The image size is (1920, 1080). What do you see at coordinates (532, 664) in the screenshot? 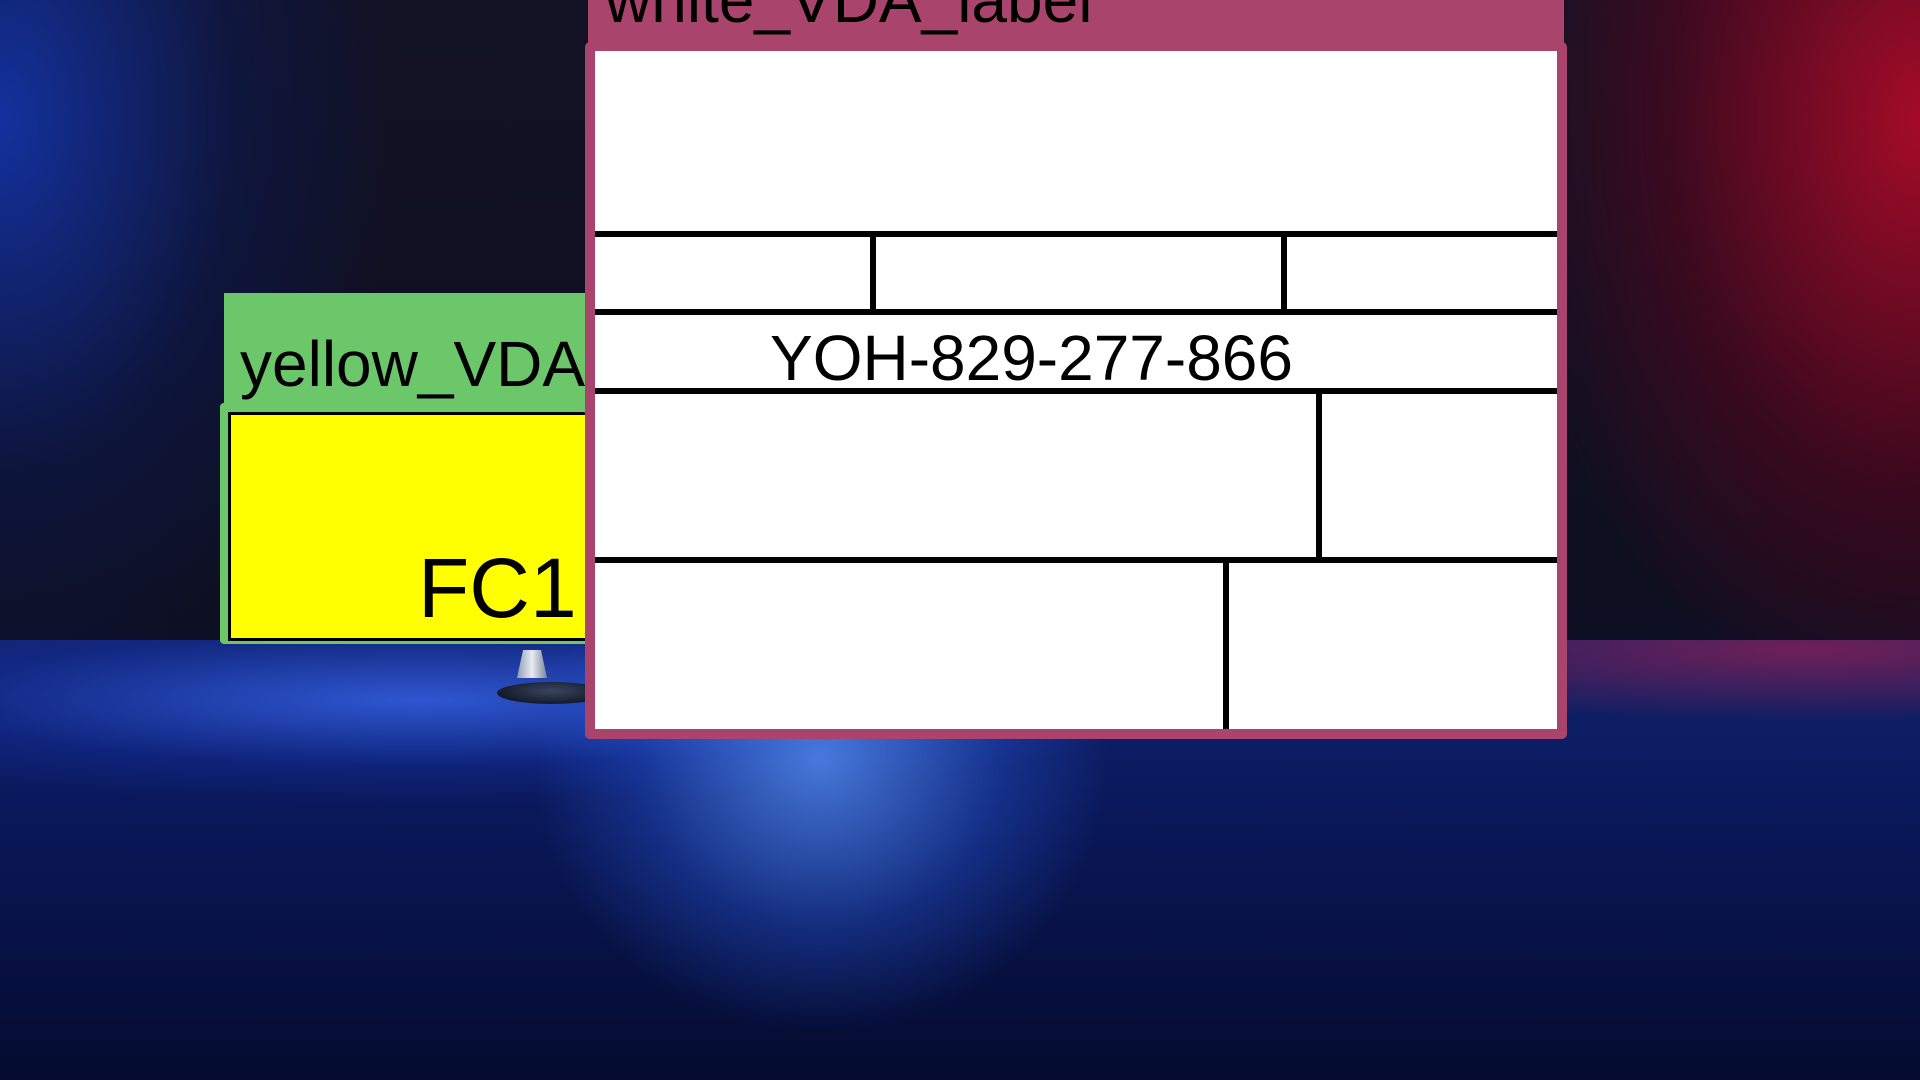
I see `lamp-stem` at bounding box center [532, 664].